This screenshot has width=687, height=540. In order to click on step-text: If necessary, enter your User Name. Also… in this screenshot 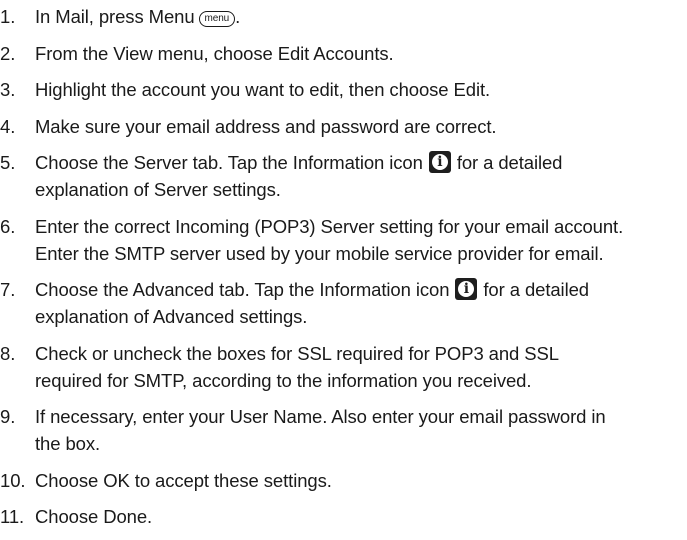, I will do `click(361, 430)`.